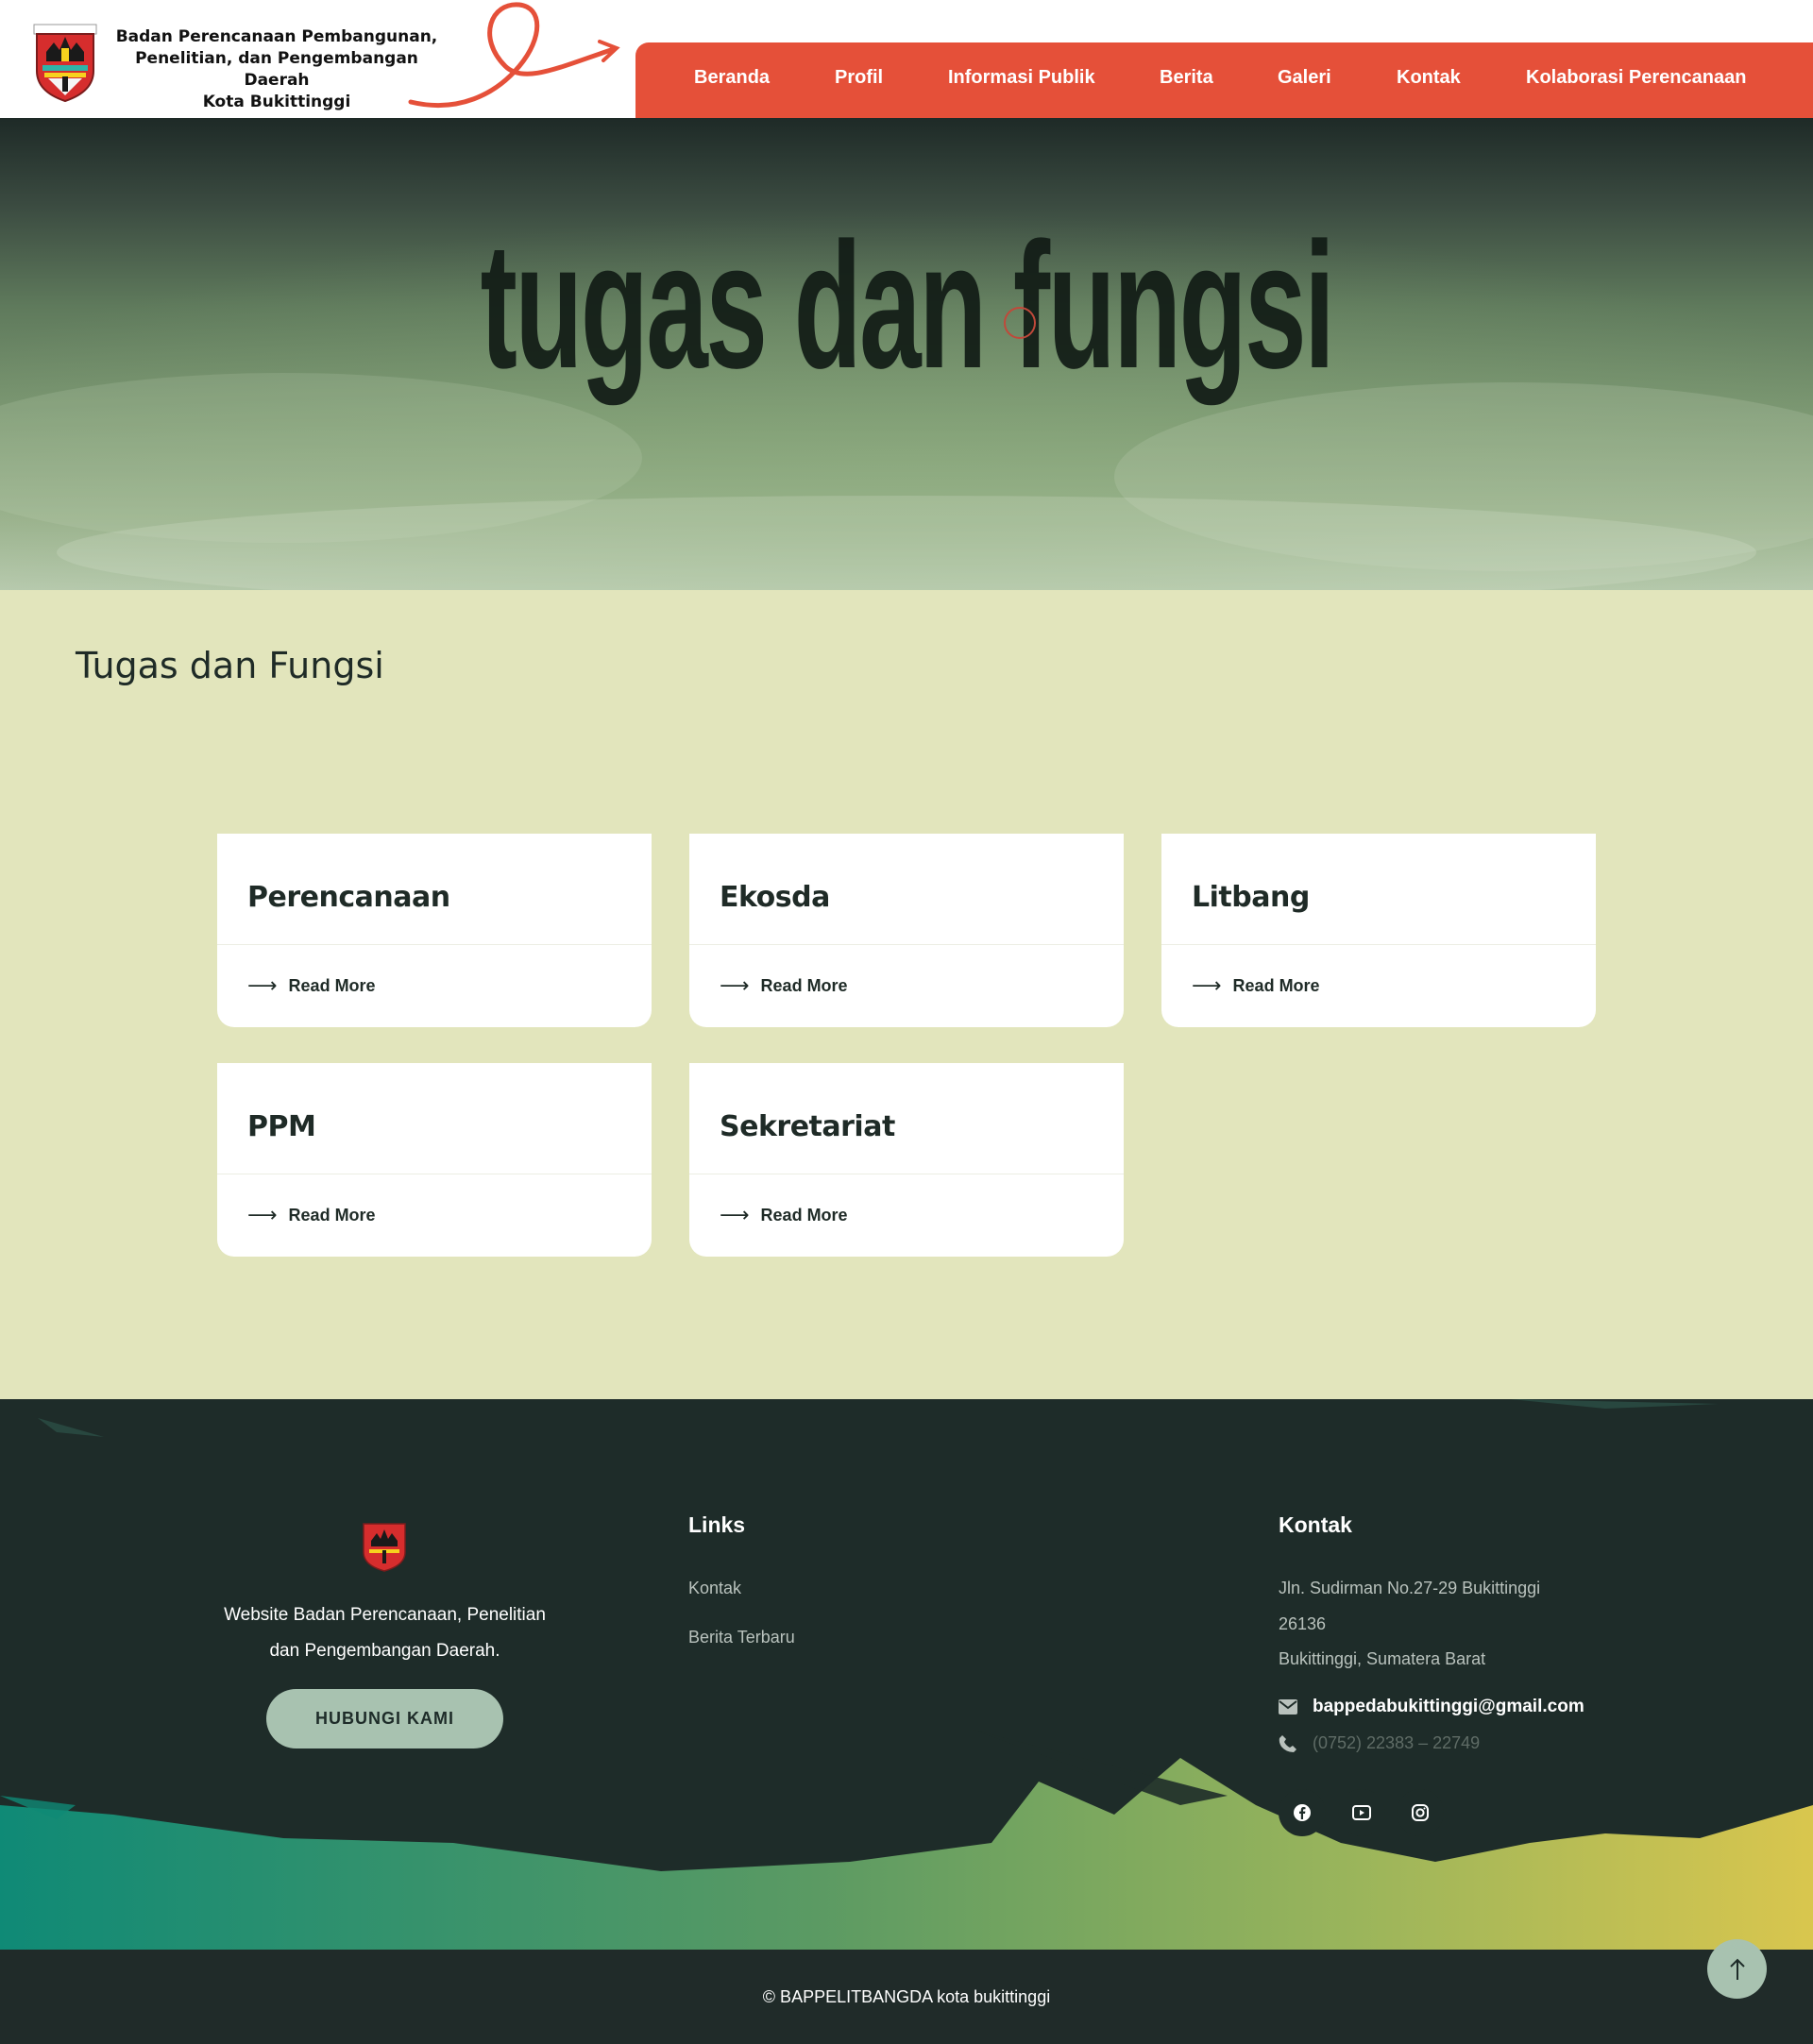 This screenshot has height=2044, width=1813. I want to click on phone-icon, so click(1287, 1743).